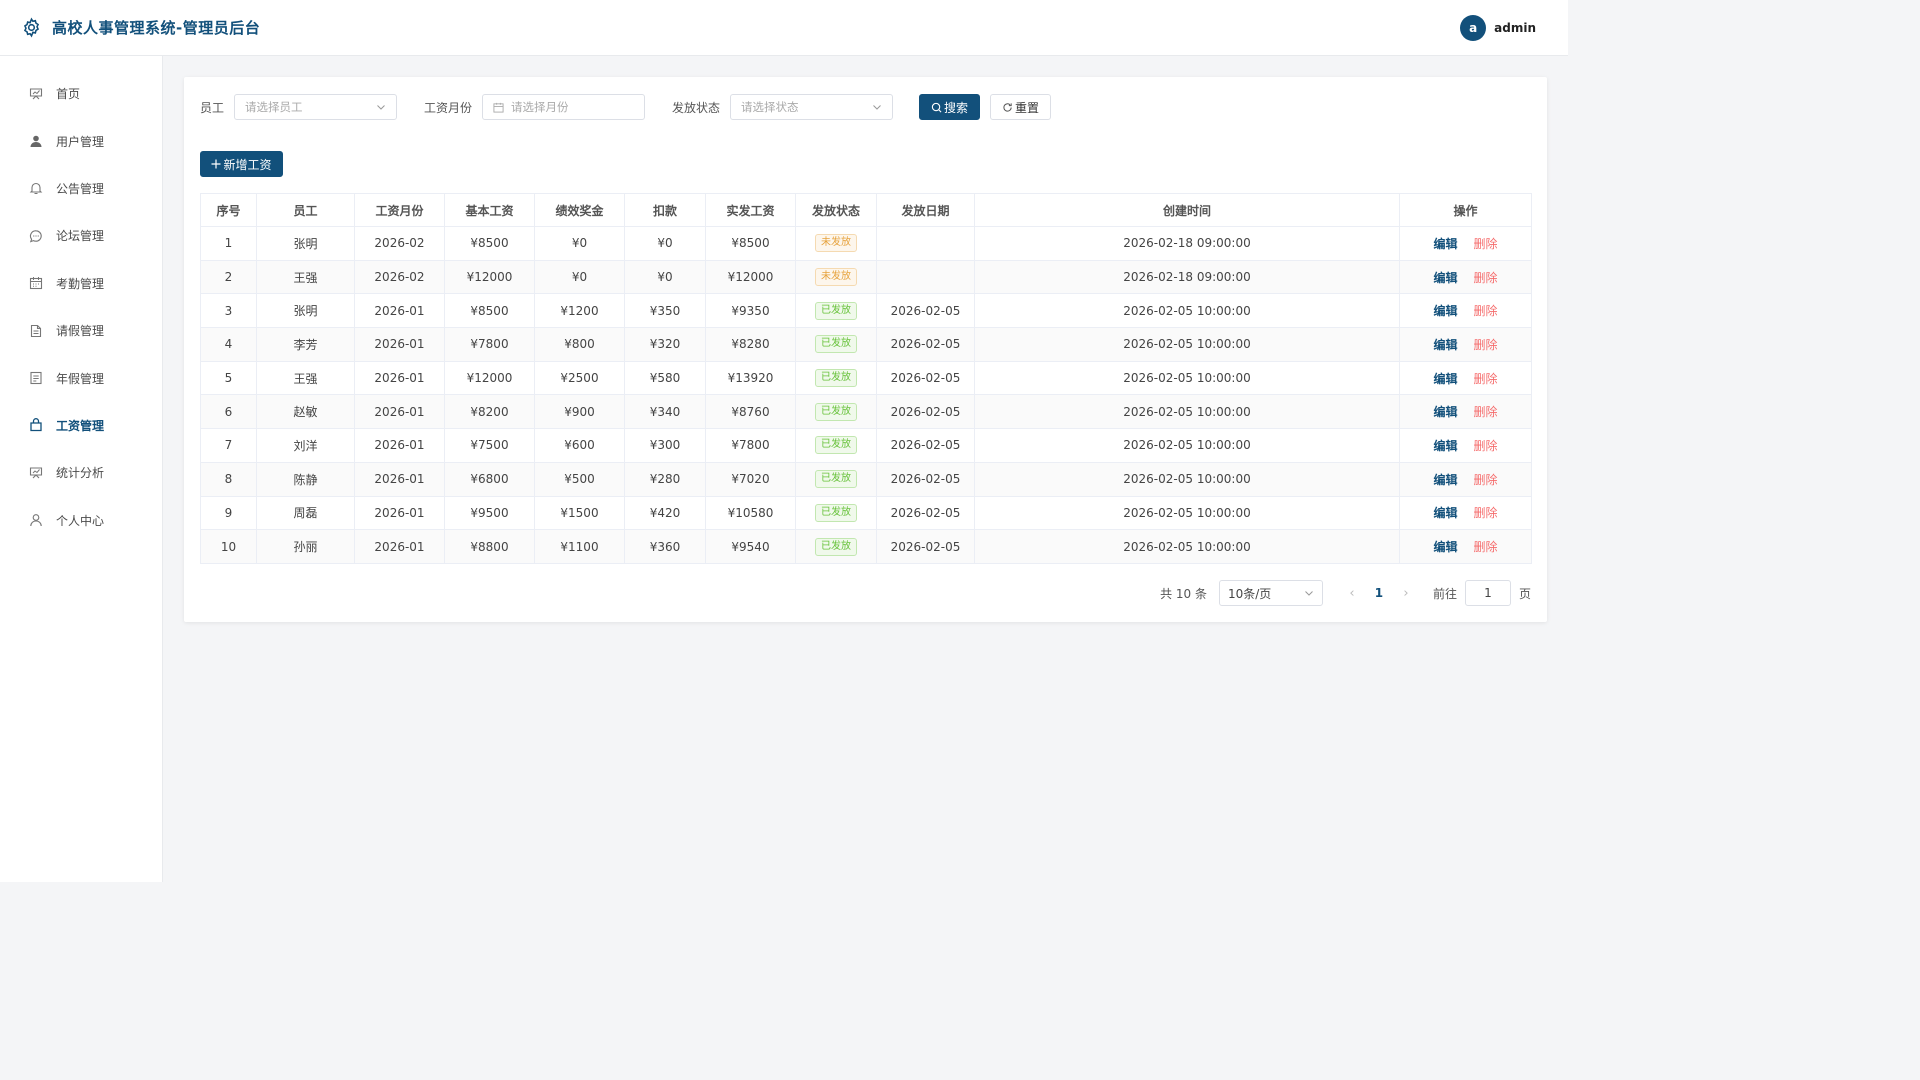 The height and width of the screenshot is (1080, 1920). What do you see at coordinates (228, 513) in the screenshot?
I see `row-index: 9` at bounding box center [228, 513].